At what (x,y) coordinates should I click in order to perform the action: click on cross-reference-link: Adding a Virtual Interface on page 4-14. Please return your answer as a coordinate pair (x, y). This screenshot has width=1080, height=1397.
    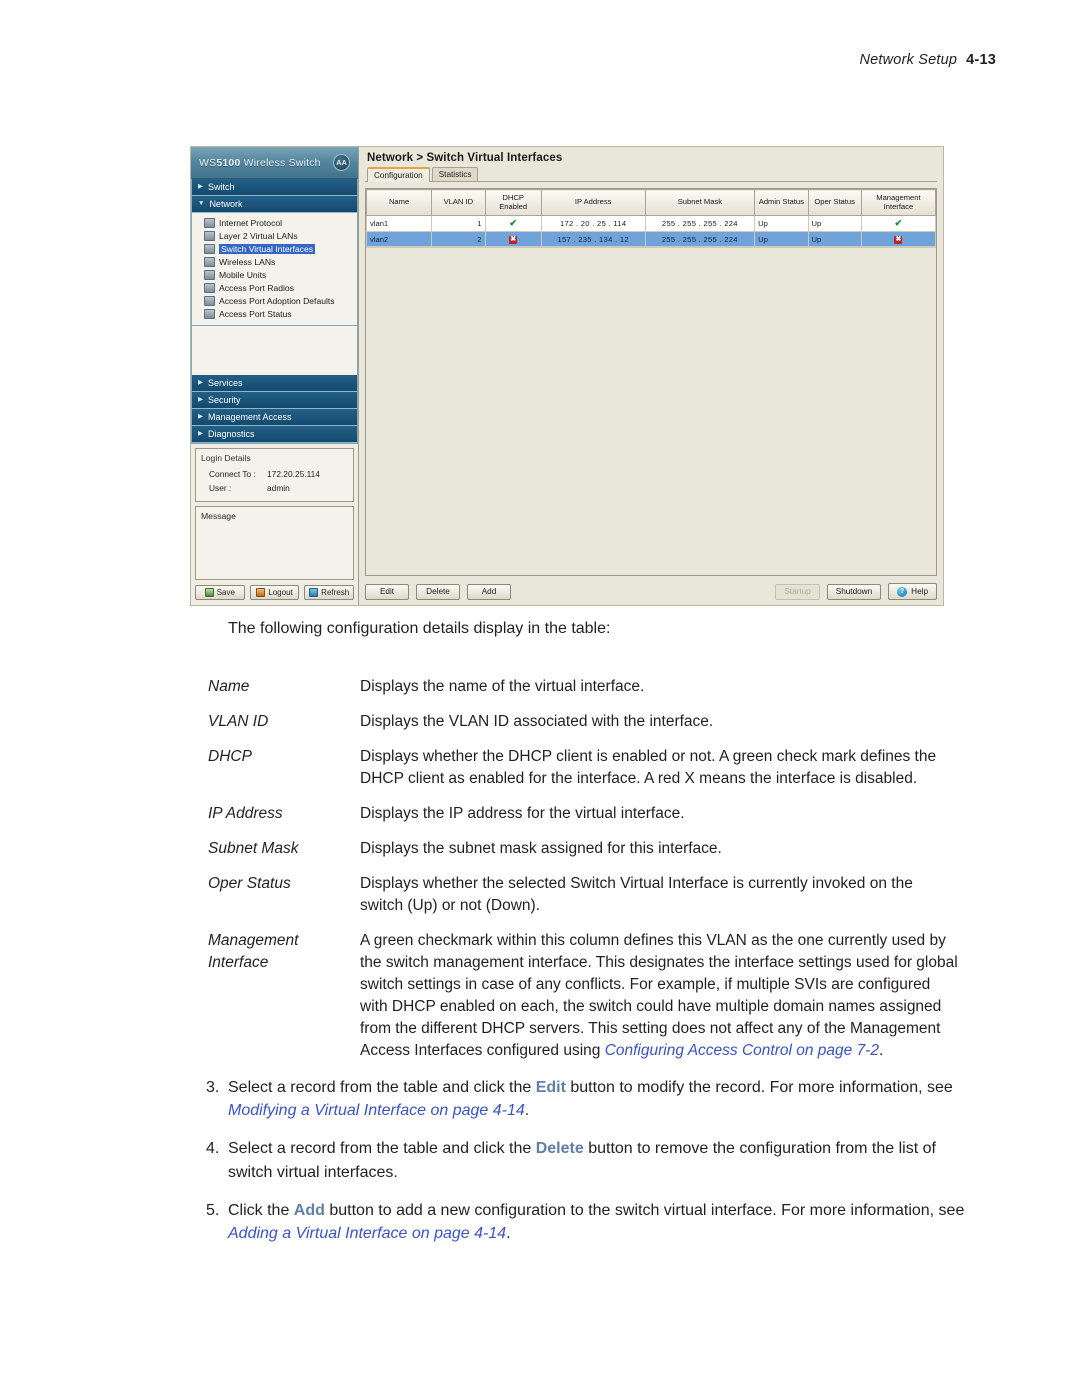
    Looking at the image, I should click on (367, 1233).